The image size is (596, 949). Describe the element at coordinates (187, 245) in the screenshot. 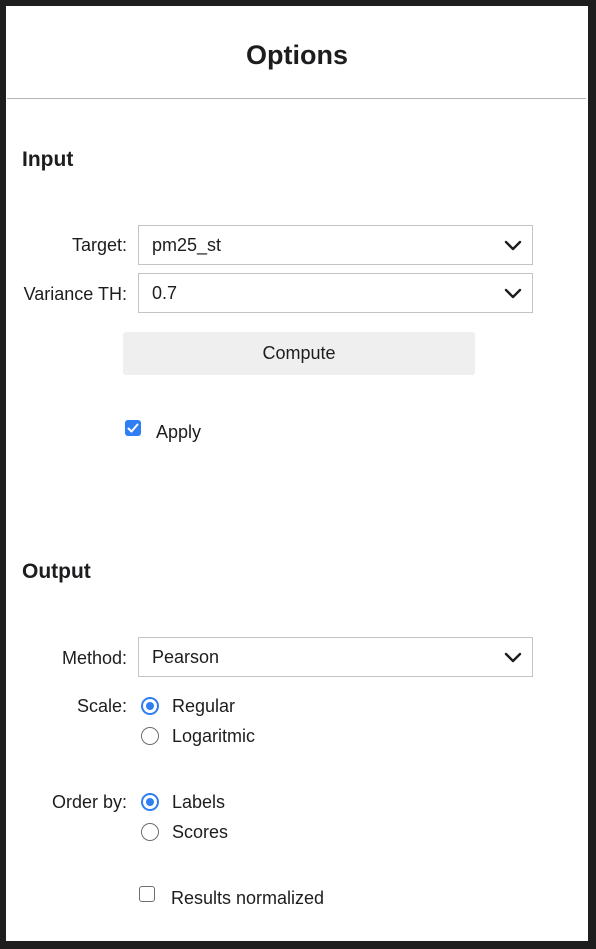

I see `target-select-value: pm25_st` at that location.